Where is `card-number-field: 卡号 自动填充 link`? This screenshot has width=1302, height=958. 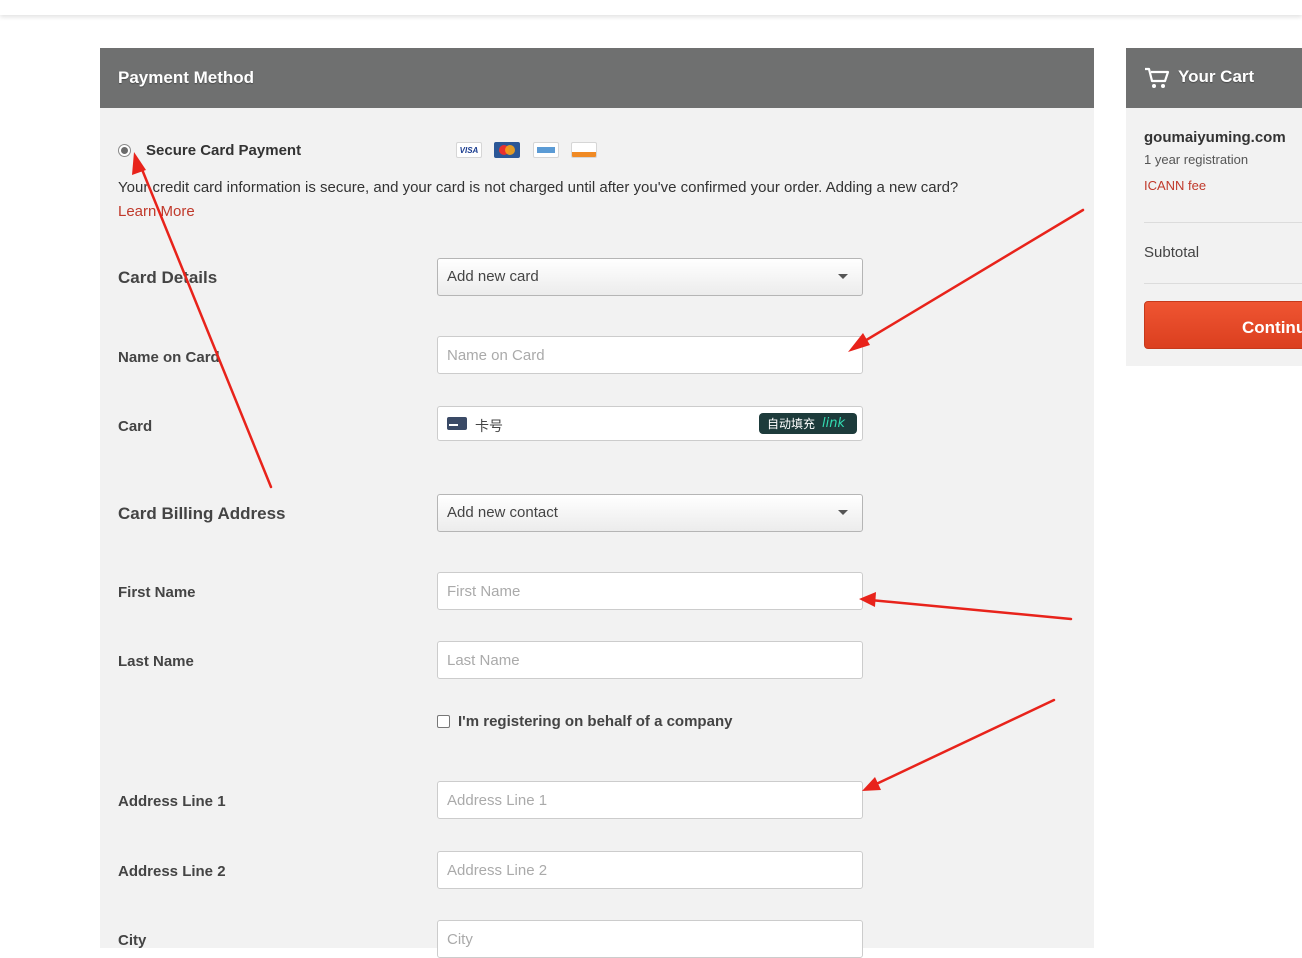
card-number-field: 卡号 自动填充 link is located at coordinates (650, 423).